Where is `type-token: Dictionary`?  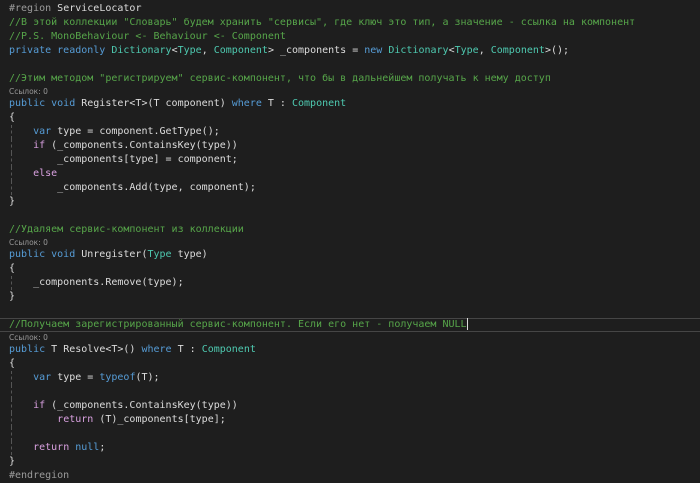 type-token: Dictionary is located at coordinates (141, 50).